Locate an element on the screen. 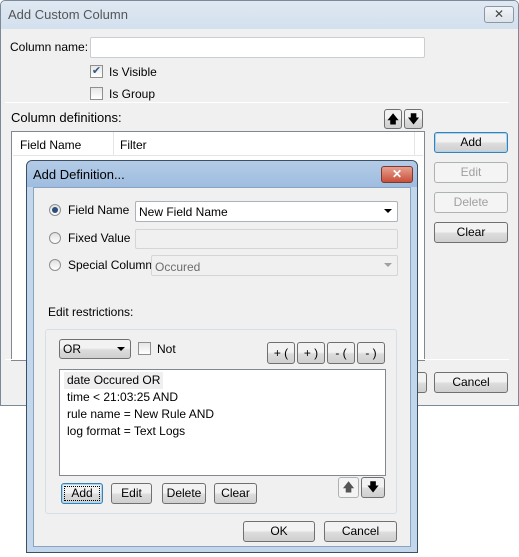 The height and width of the screenshot is (557, 519). delete-button: Delete is located at coordinates (471, 202).